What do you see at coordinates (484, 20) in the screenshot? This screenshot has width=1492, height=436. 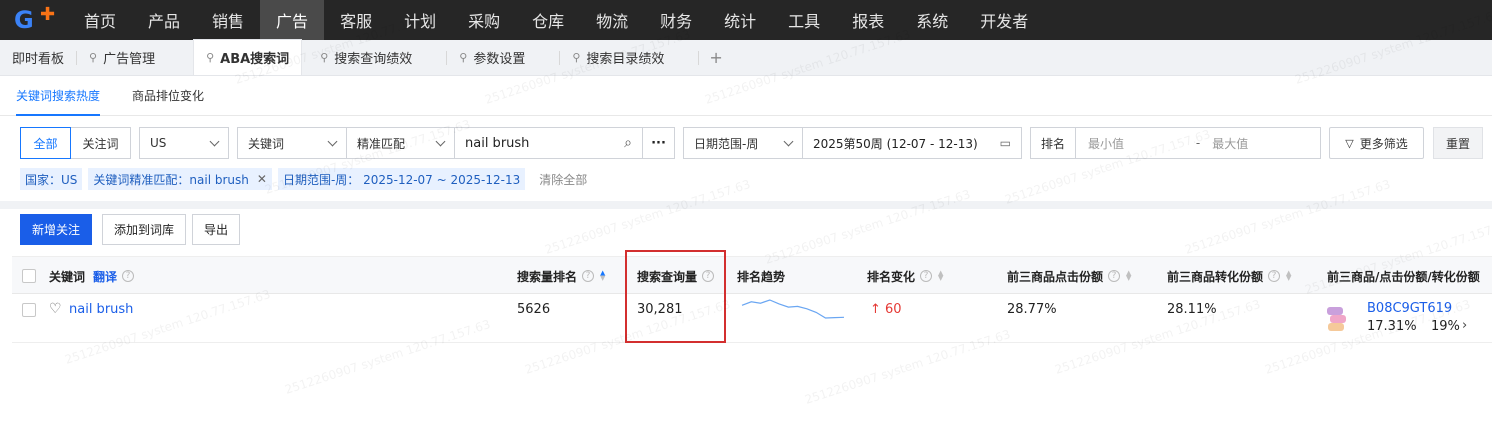 I see `nav-item: 采购` at bounding box center [484, 20].